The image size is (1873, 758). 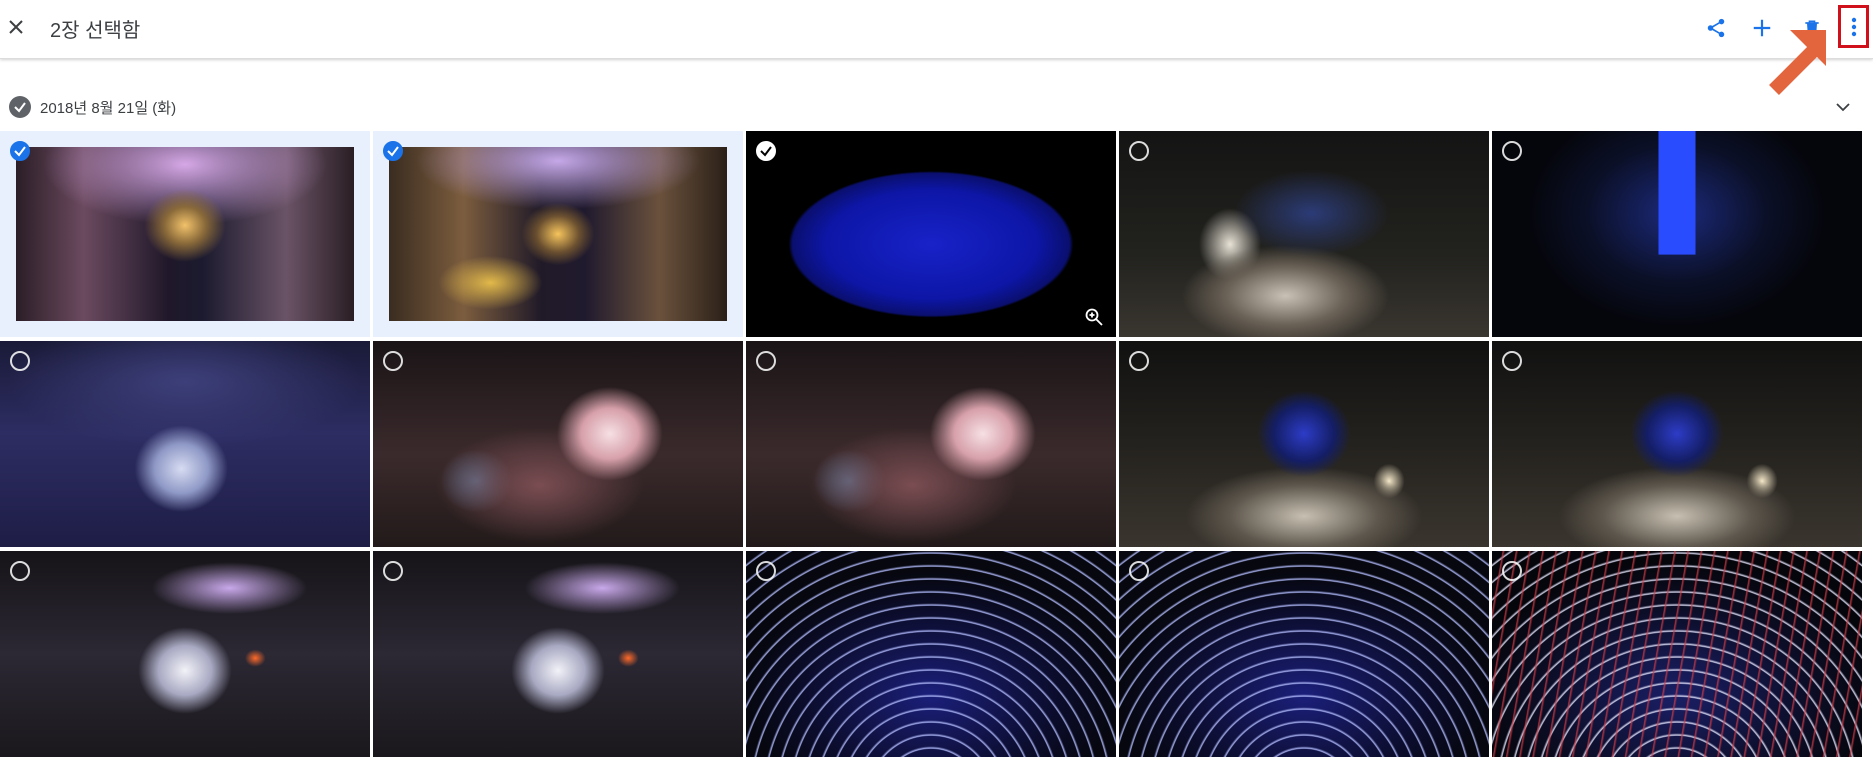 I want to click on trash-icon, so click(x=1812, y=28).